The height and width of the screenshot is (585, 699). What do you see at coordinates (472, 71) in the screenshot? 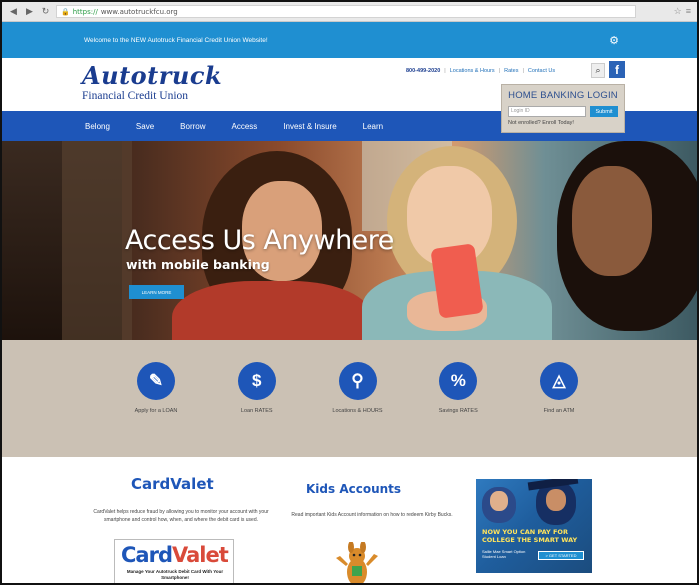
I see `header-link-locations: Locations & Hours` at bounding box center [472, 71].